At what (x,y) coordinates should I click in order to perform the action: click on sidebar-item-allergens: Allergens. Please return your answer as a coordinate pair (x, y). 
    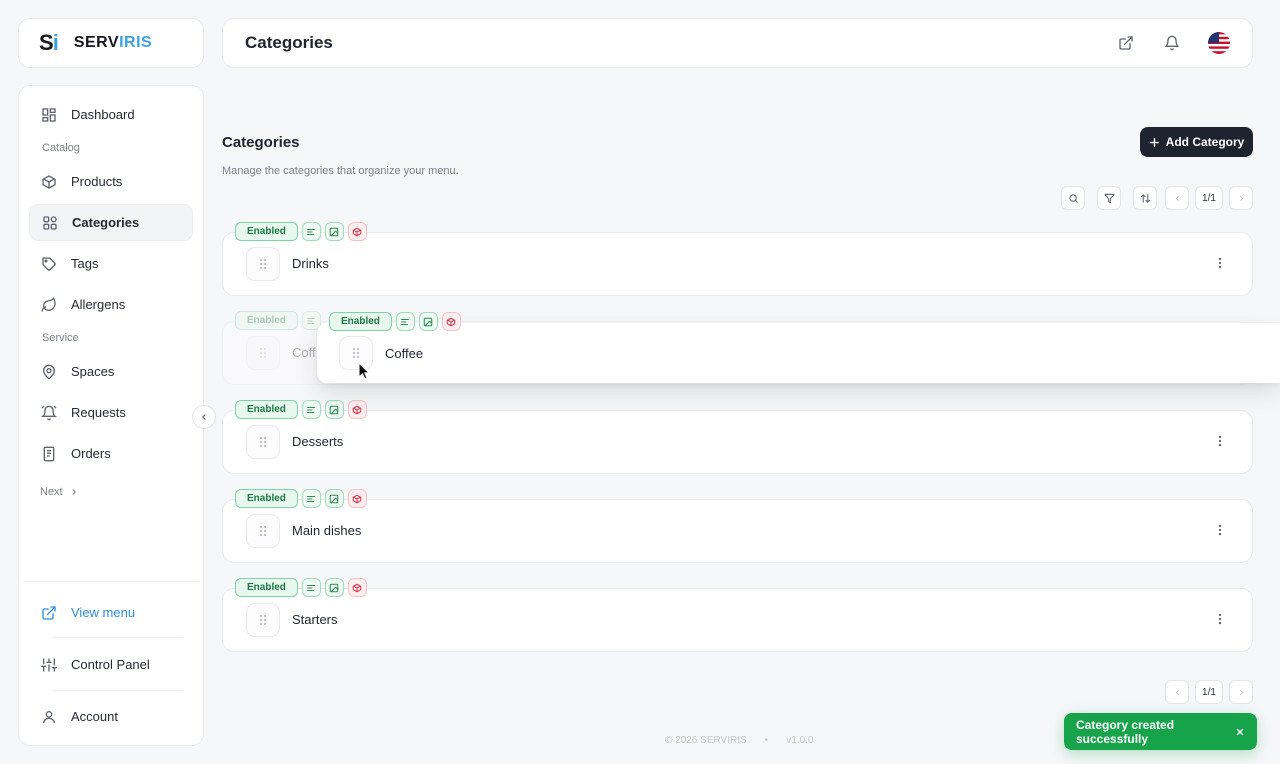
    Looking at the image, I should click on (111, 304).